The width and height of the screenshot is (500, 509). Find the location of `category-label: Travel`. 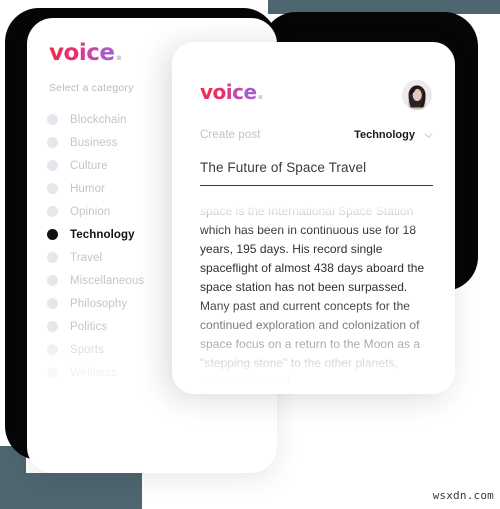

category-label: Travel is located at coordinates (86, 257).